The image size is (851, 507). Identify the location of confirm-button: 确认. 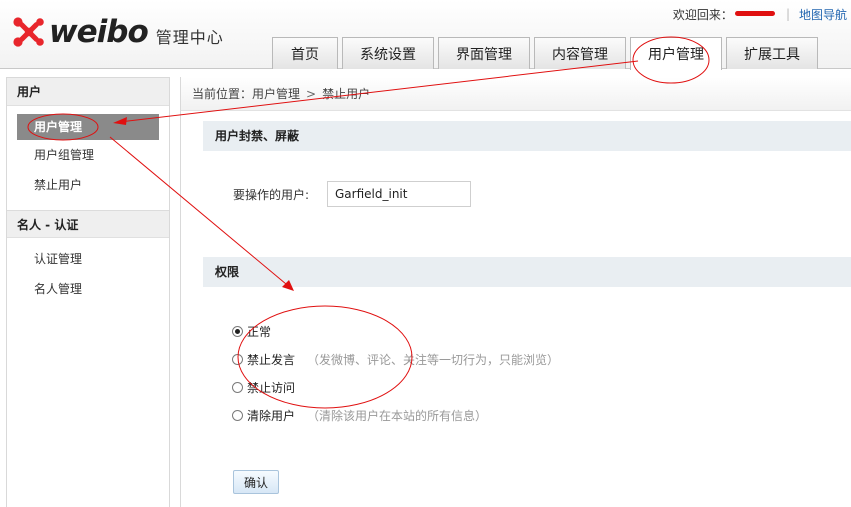
(256, 482).